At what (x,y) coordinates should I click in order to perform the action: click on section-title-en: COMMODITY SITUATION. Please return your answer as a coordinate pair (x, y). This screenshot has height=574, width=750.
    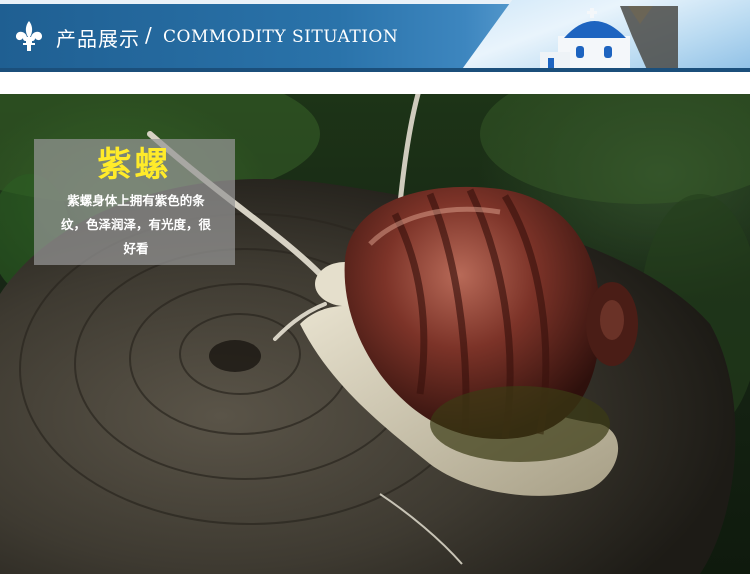
    Looking at the image, I should click on (281, 37).